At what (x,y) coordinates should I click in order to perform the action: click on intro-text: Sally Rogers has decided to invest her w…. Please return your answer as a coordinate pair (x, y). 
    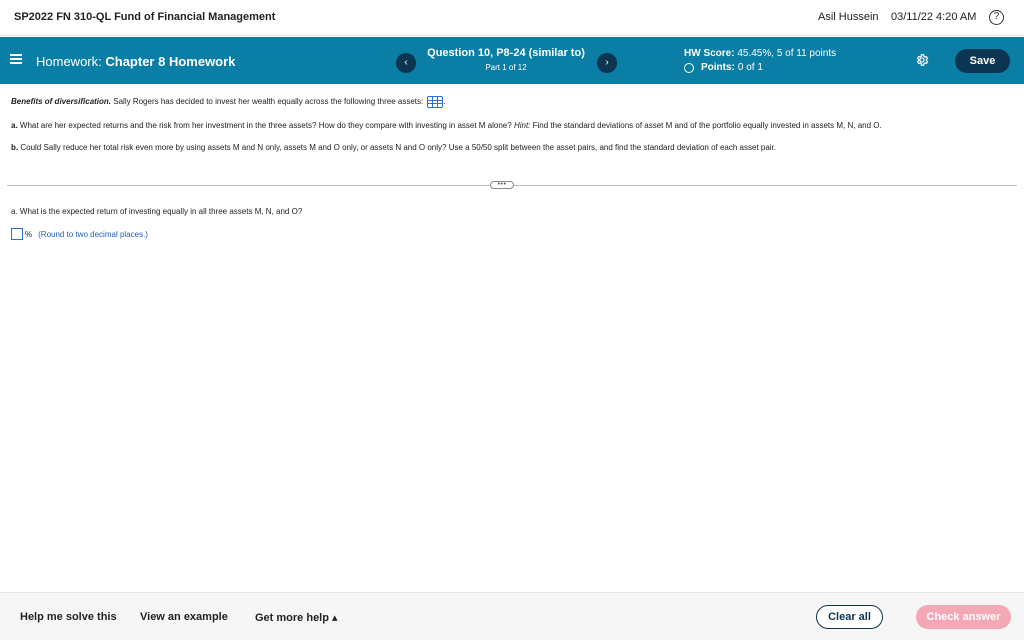
    Looking at the image, I should click on (268, 102).